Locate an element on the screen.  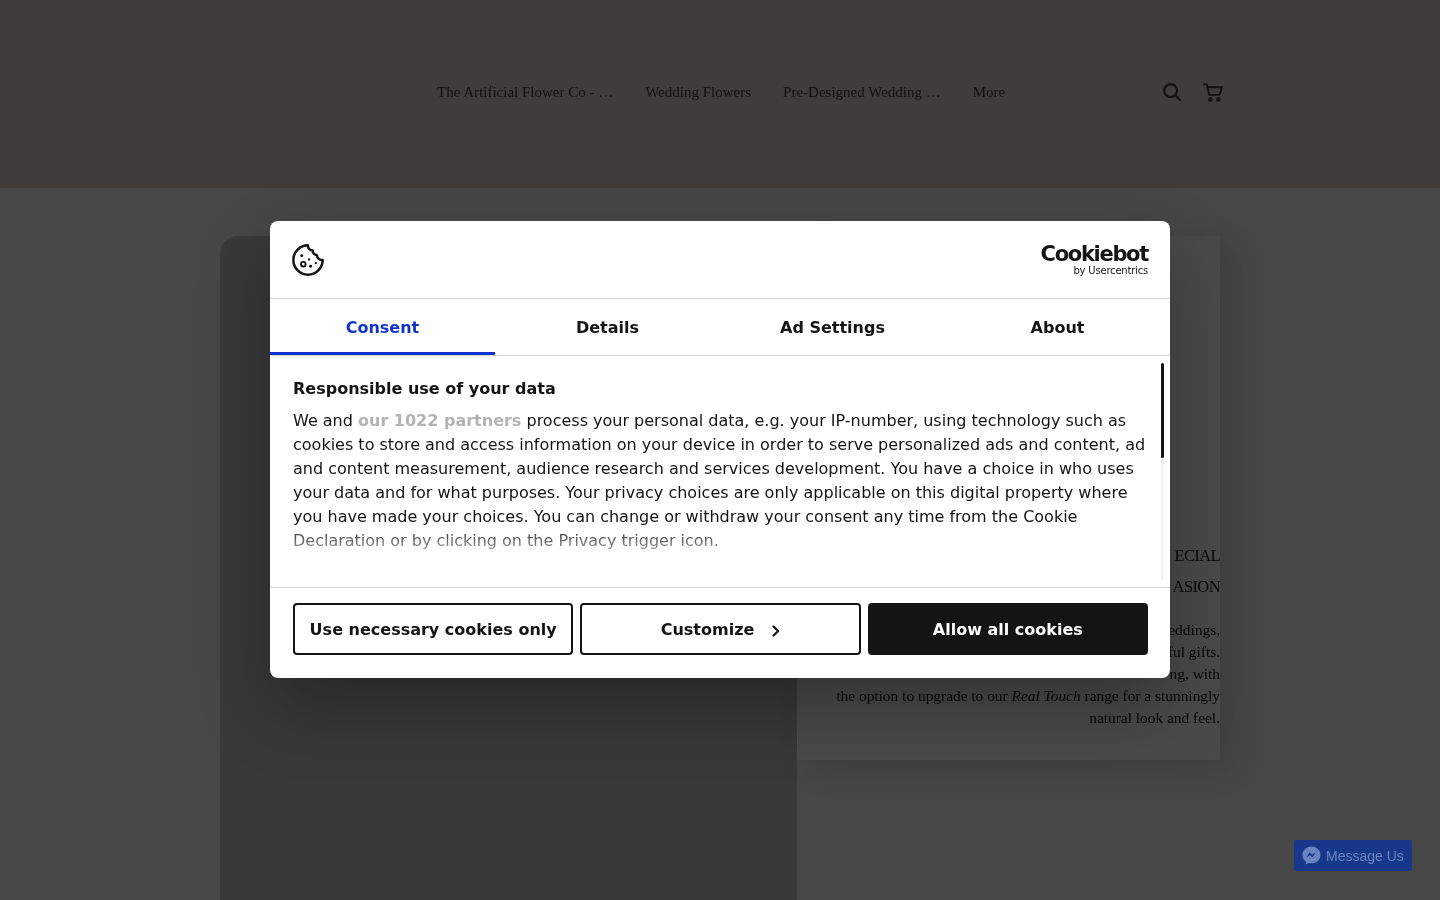
heading-text: ECIAL is located at coordinates (1197, 556).